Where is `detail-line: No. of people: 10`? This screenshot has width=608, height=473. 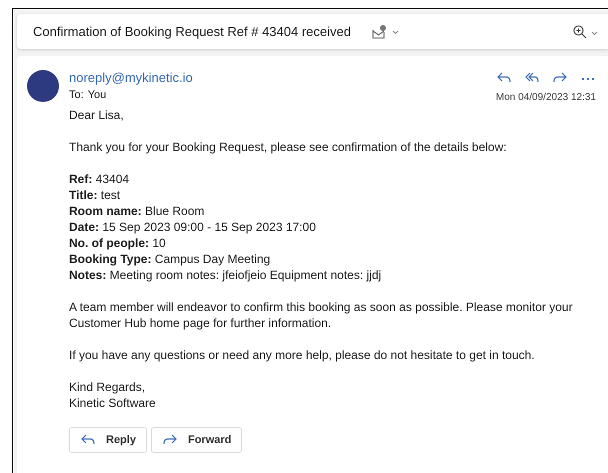 detail-line: No. of people: 10 is located at coordinates (118, 243).